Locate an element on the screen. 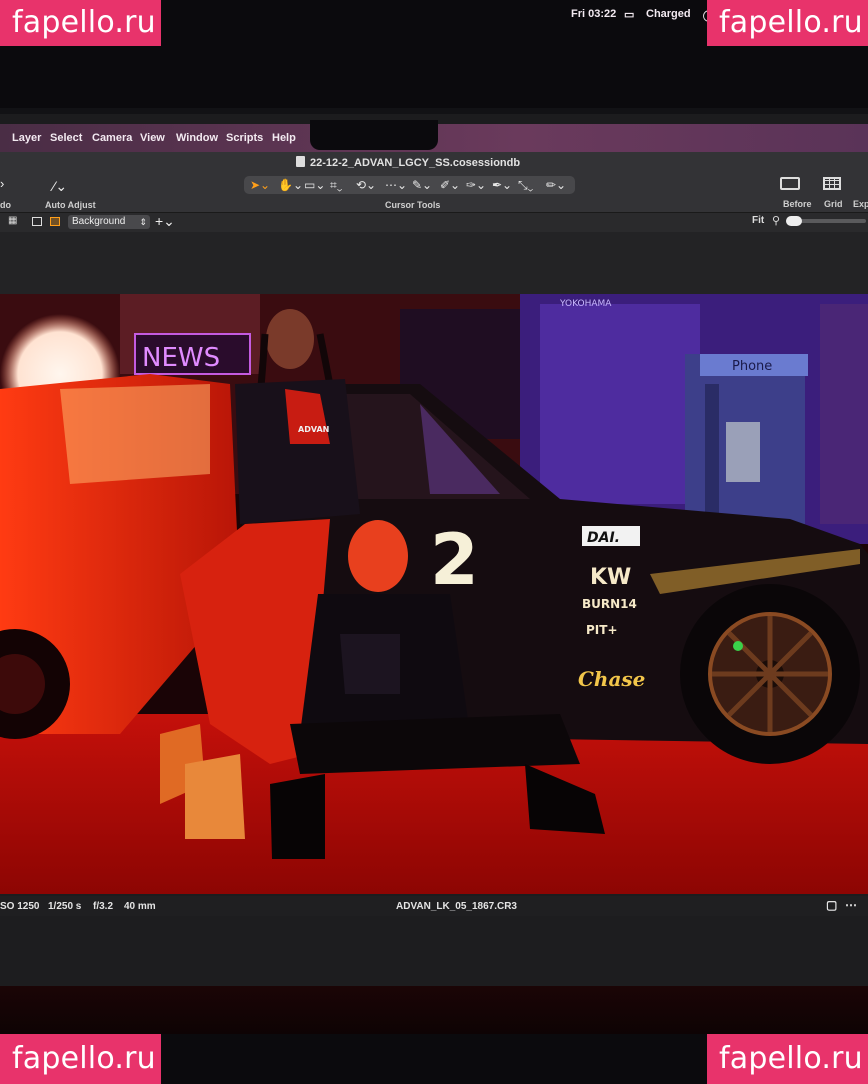 Image resolution: width=868 pixels, height=1084 pixels. crop-tool-icon: ⌗⌄ is located at coordinates (336, 185).